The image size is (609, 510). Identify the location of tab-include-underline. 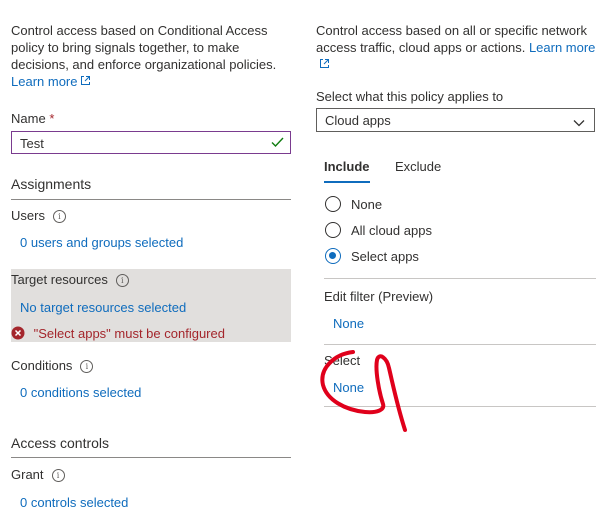
(347, 182).